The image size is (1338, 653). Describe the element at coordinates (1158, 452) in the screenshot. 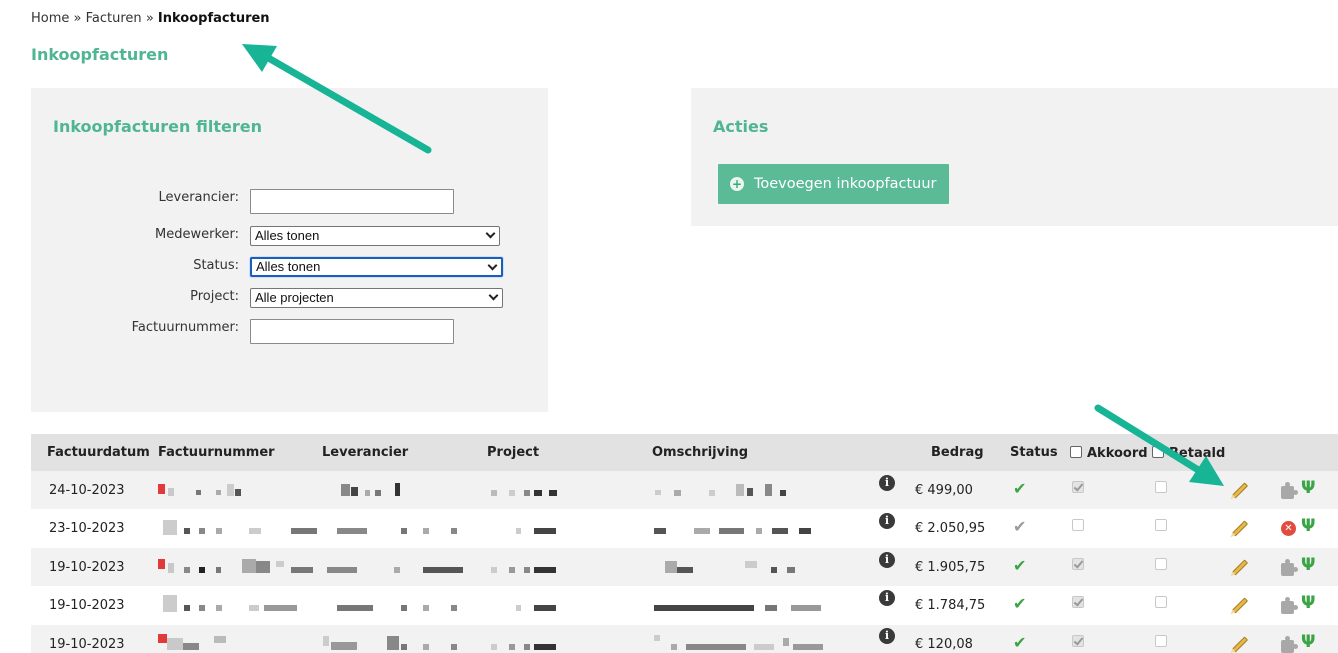

I see `select-all-betaald-checkbox` at that location.